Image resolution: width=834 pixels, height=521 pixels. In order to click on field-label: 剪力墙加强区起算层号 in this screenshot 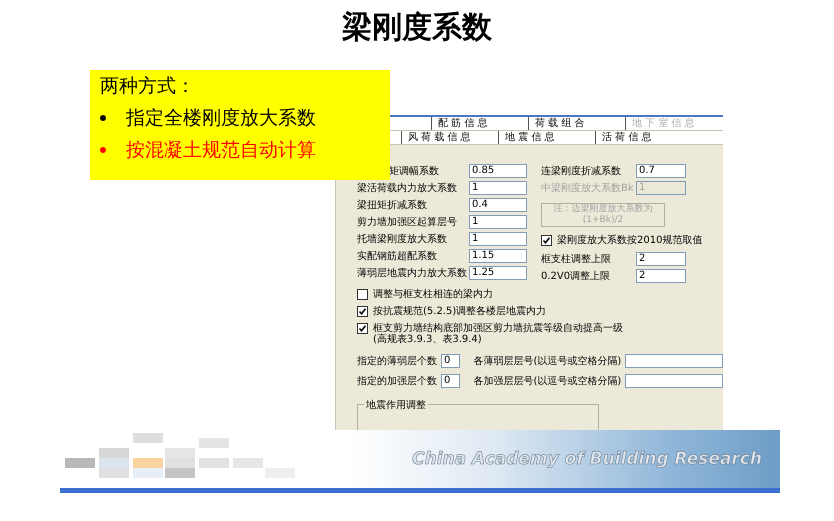, I will do `click(407, 222)`.